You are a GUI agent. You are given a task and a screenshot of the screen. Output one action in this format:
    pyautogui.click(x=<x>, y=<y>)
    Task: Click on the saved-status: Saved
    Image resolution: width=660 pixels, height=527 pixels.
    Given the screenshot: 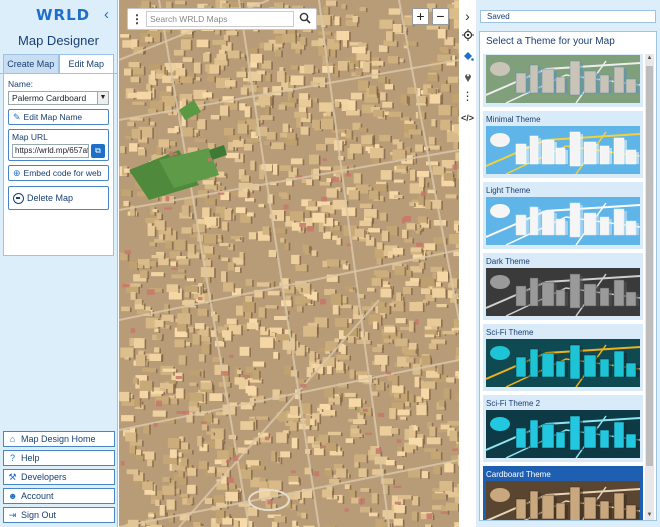 What is the action you would take?
    pyautogui.click(x=568, y=16)
    